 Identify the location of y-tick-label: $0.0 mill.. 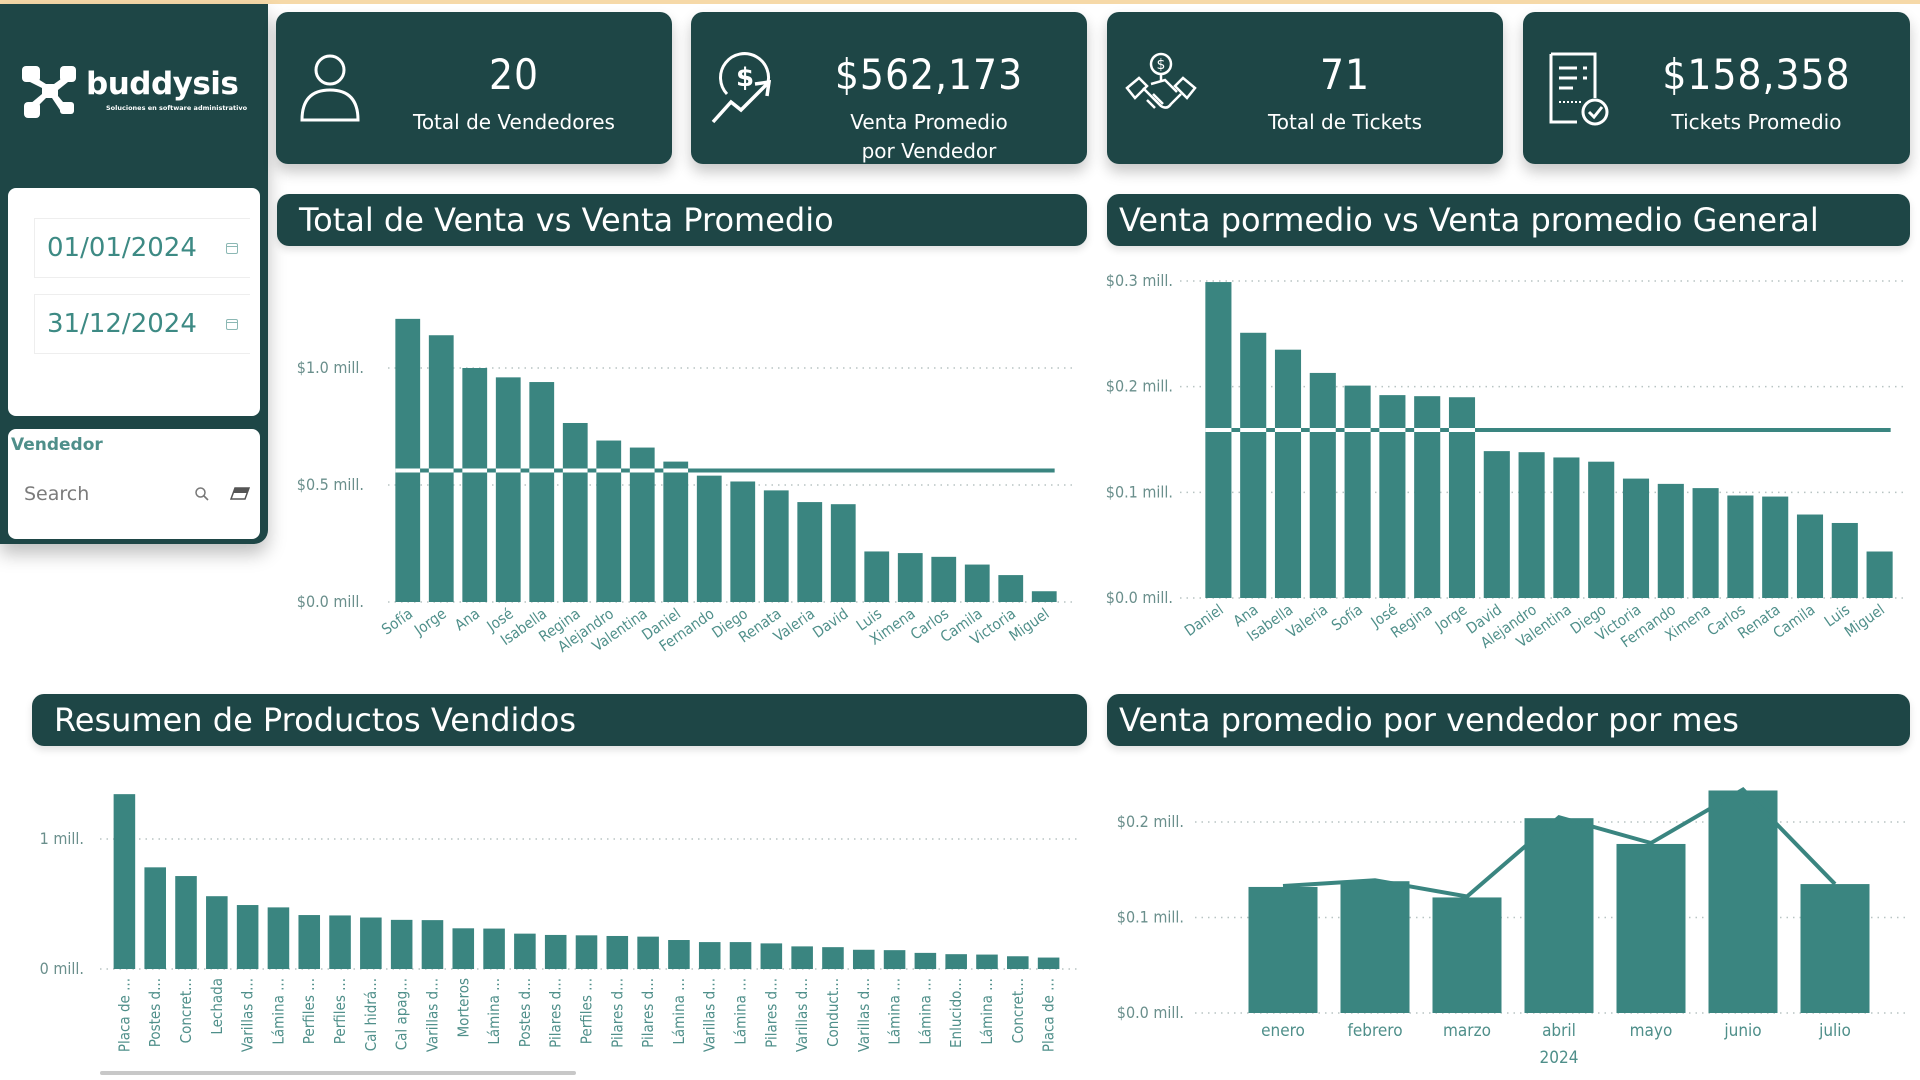
(1150, 1012).